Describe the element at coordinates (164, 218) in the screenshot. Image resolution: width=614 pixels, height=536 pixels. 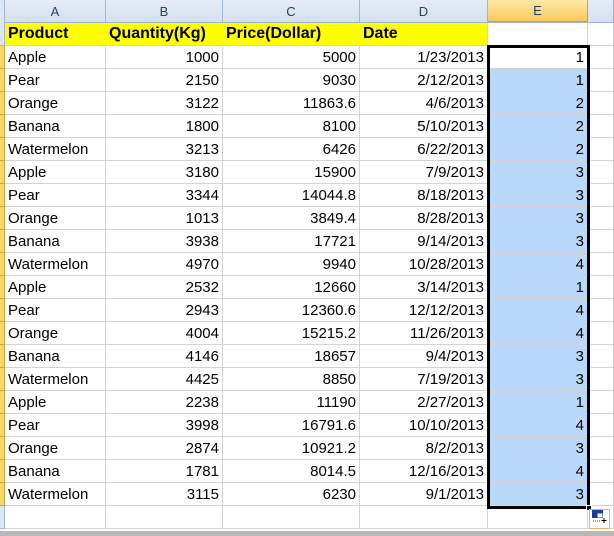
I see `cell-quantity: 1013` at that location.